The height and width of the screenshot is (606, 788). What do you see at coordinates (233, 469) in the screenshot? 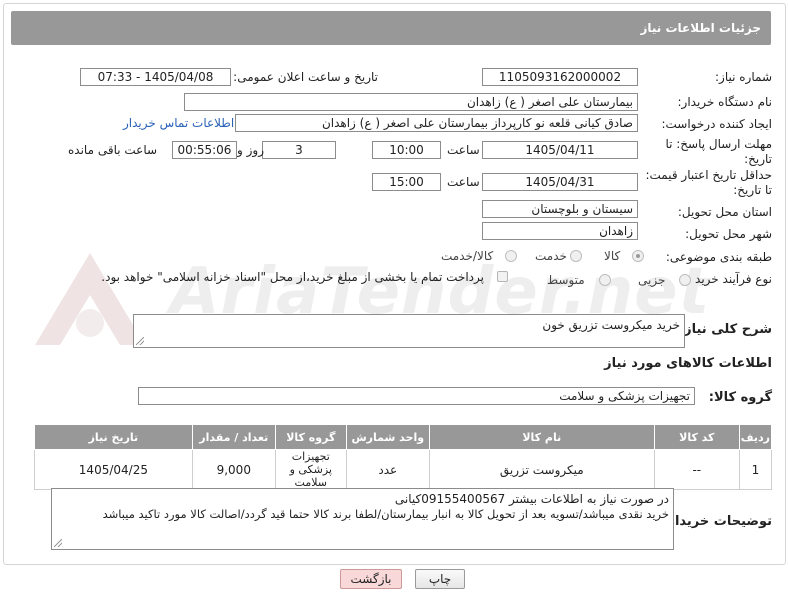
I see `cell-quantity: 9,000` at bounding box center [233, 469].